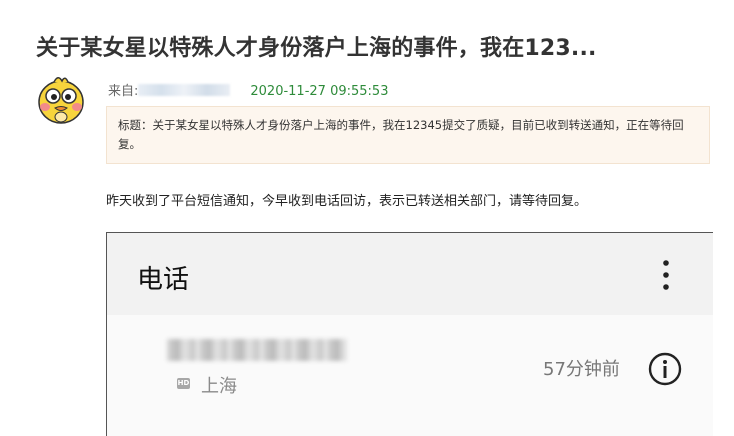 Image resolution: width=734 pixels, height=436 pixels. What do you see at coordinates (219, 386) in the screenshot?
I see `call-location: 上海` at bounding box center [219, 386].